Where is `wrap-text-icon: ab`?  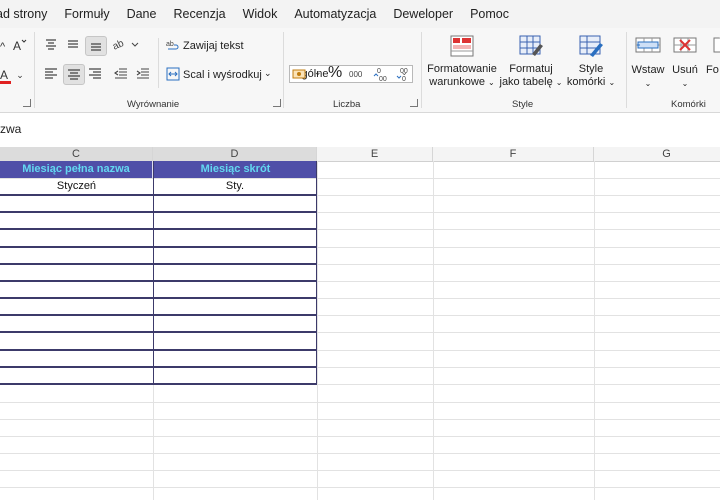 wrap-text-icon: ab is located at coordinates (173, 45).